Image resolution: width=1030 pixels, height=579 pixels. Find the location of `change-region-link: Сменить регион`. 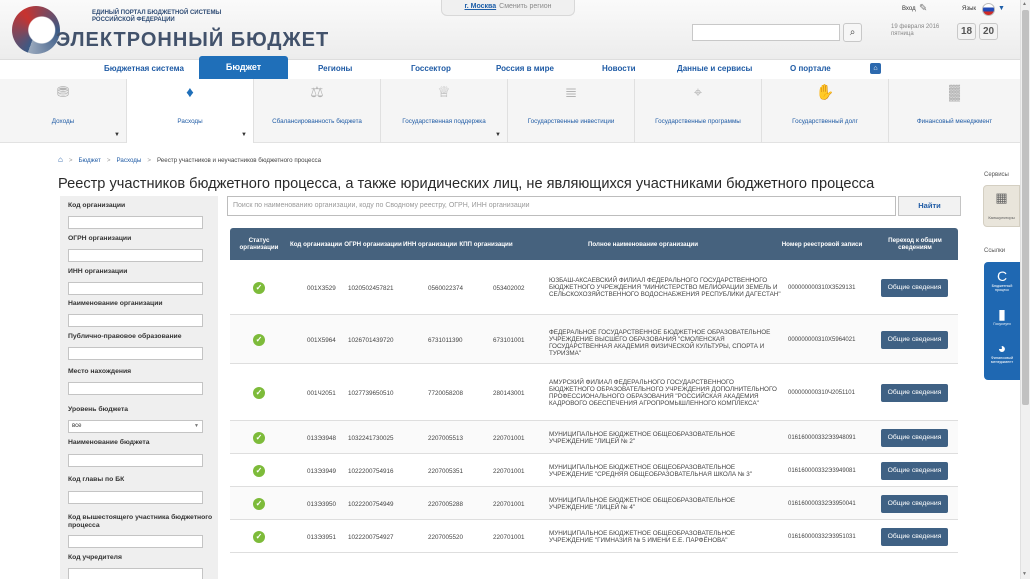

change-region-link: Сменить регион is located at coordinates (525, 6).